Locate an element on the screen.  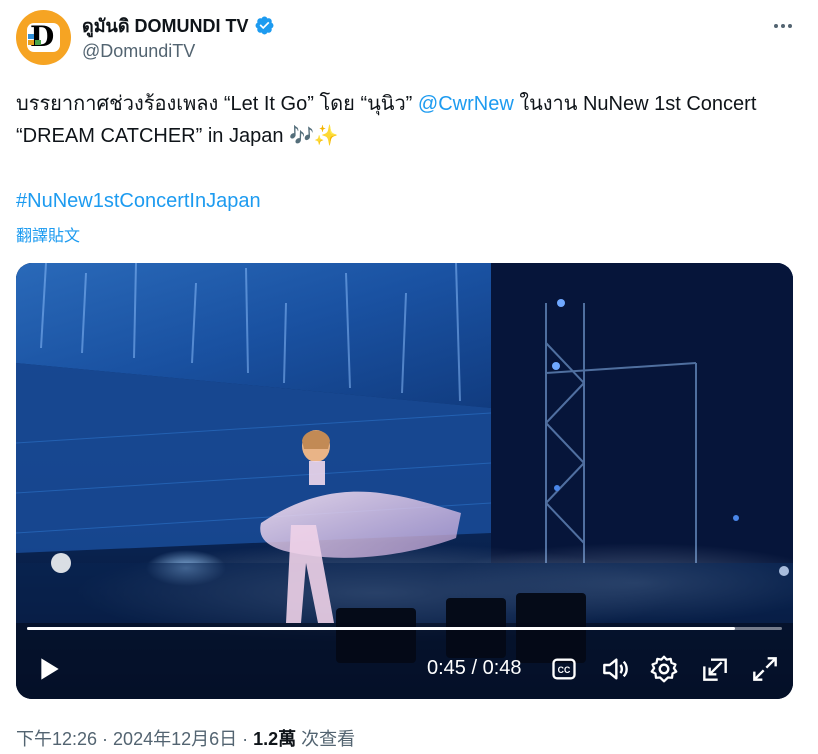
views-label: 次查看 is located at coordinates (326, 739).